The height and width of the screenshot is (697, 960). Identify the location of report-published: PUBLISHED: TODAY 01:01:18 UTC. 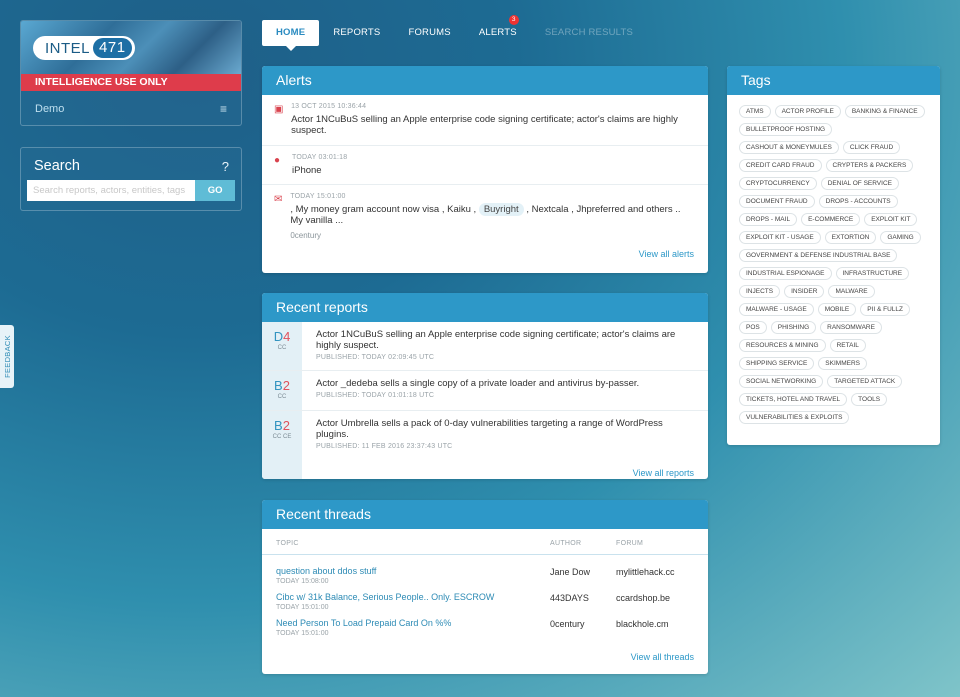
(375, 395).